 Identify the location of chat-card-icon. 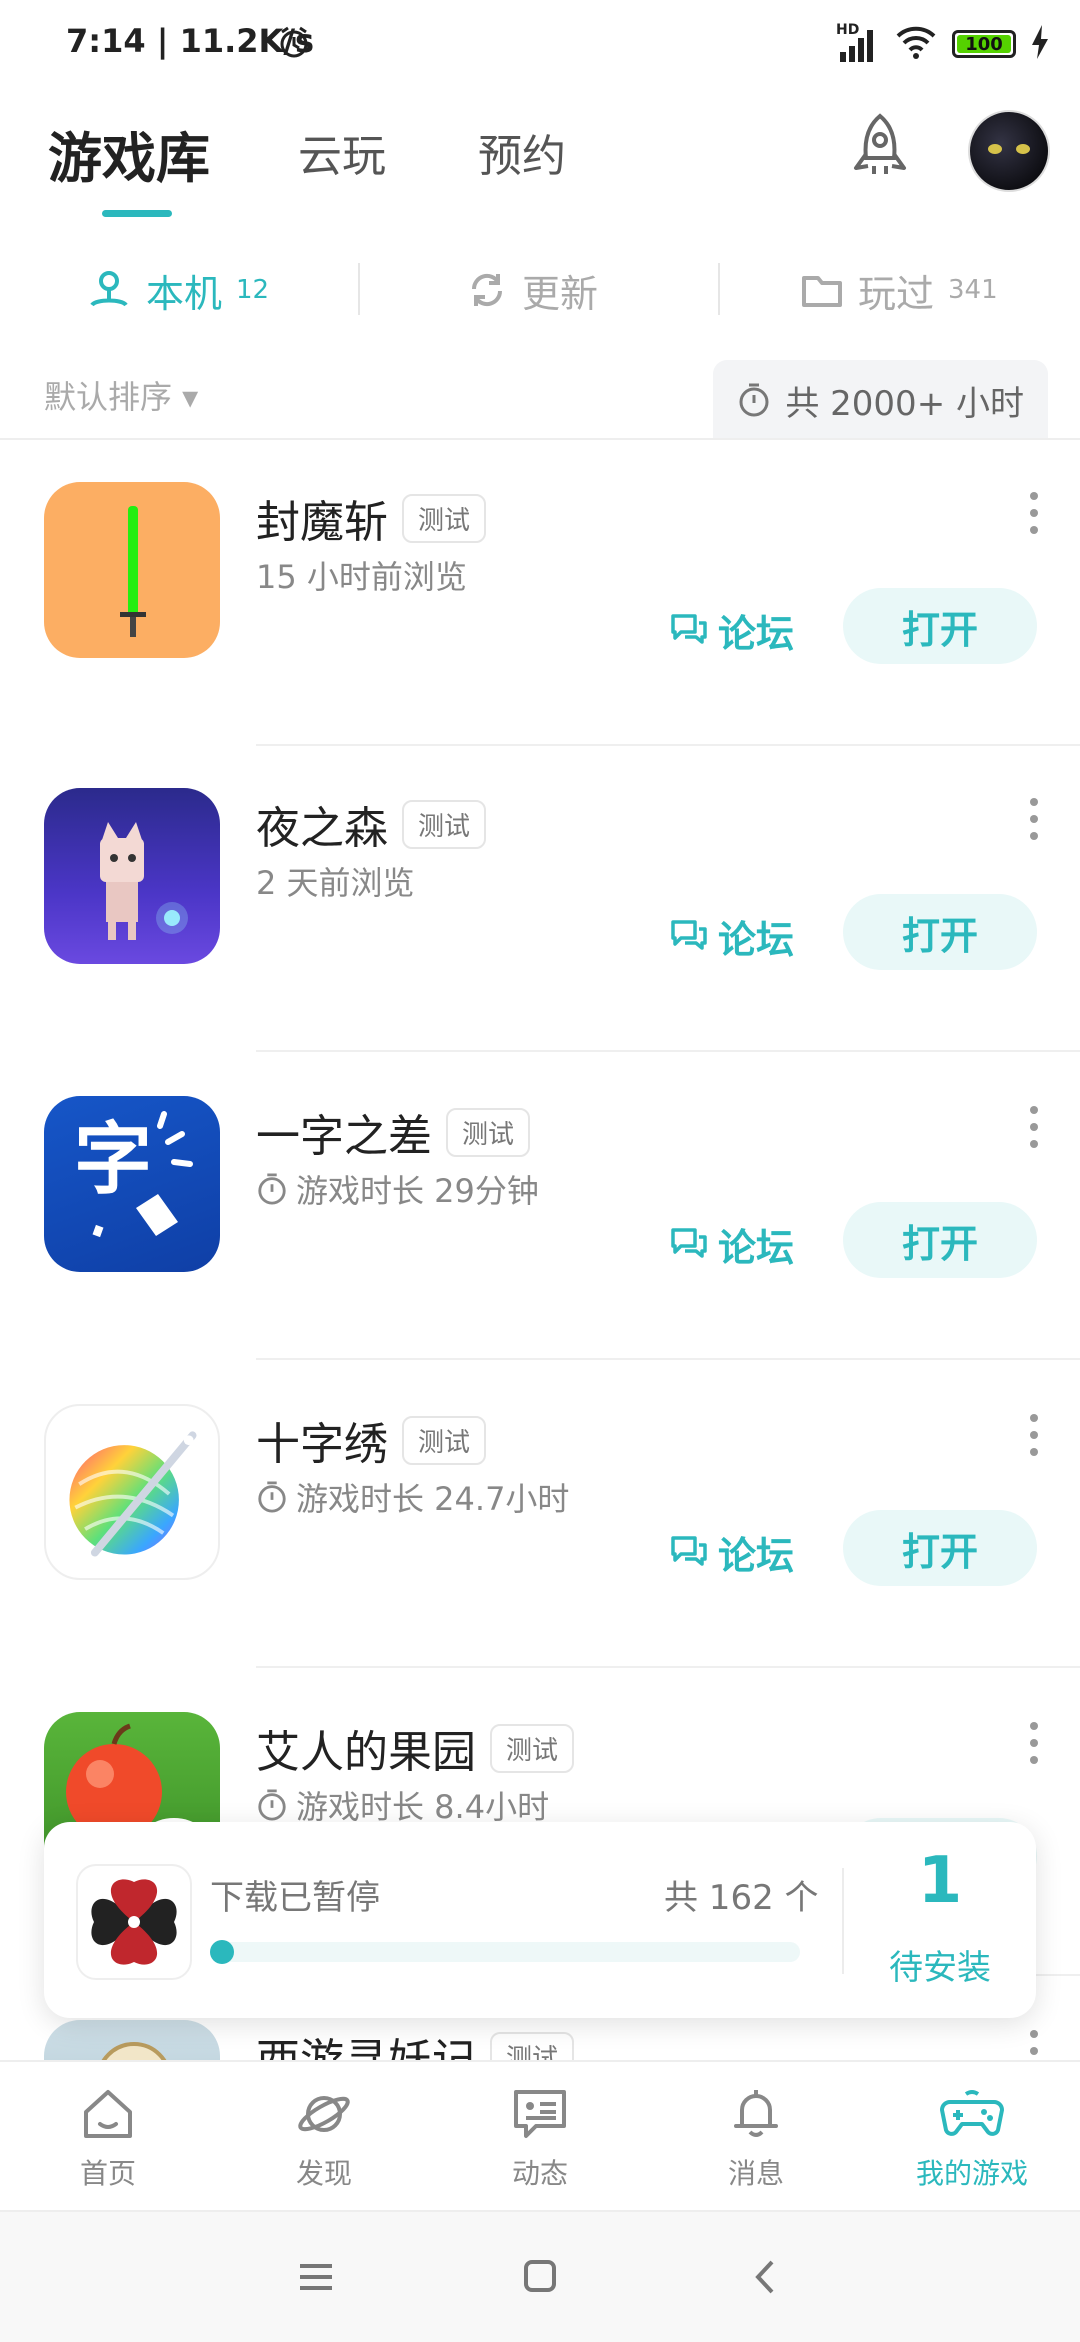
(540, 2114).